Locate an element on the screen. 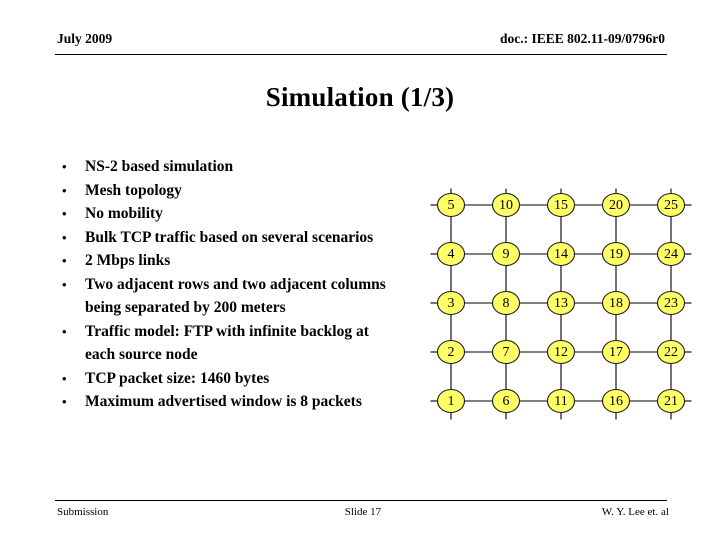  mesh-node-label: 13 is located at coordinates (561, 303).